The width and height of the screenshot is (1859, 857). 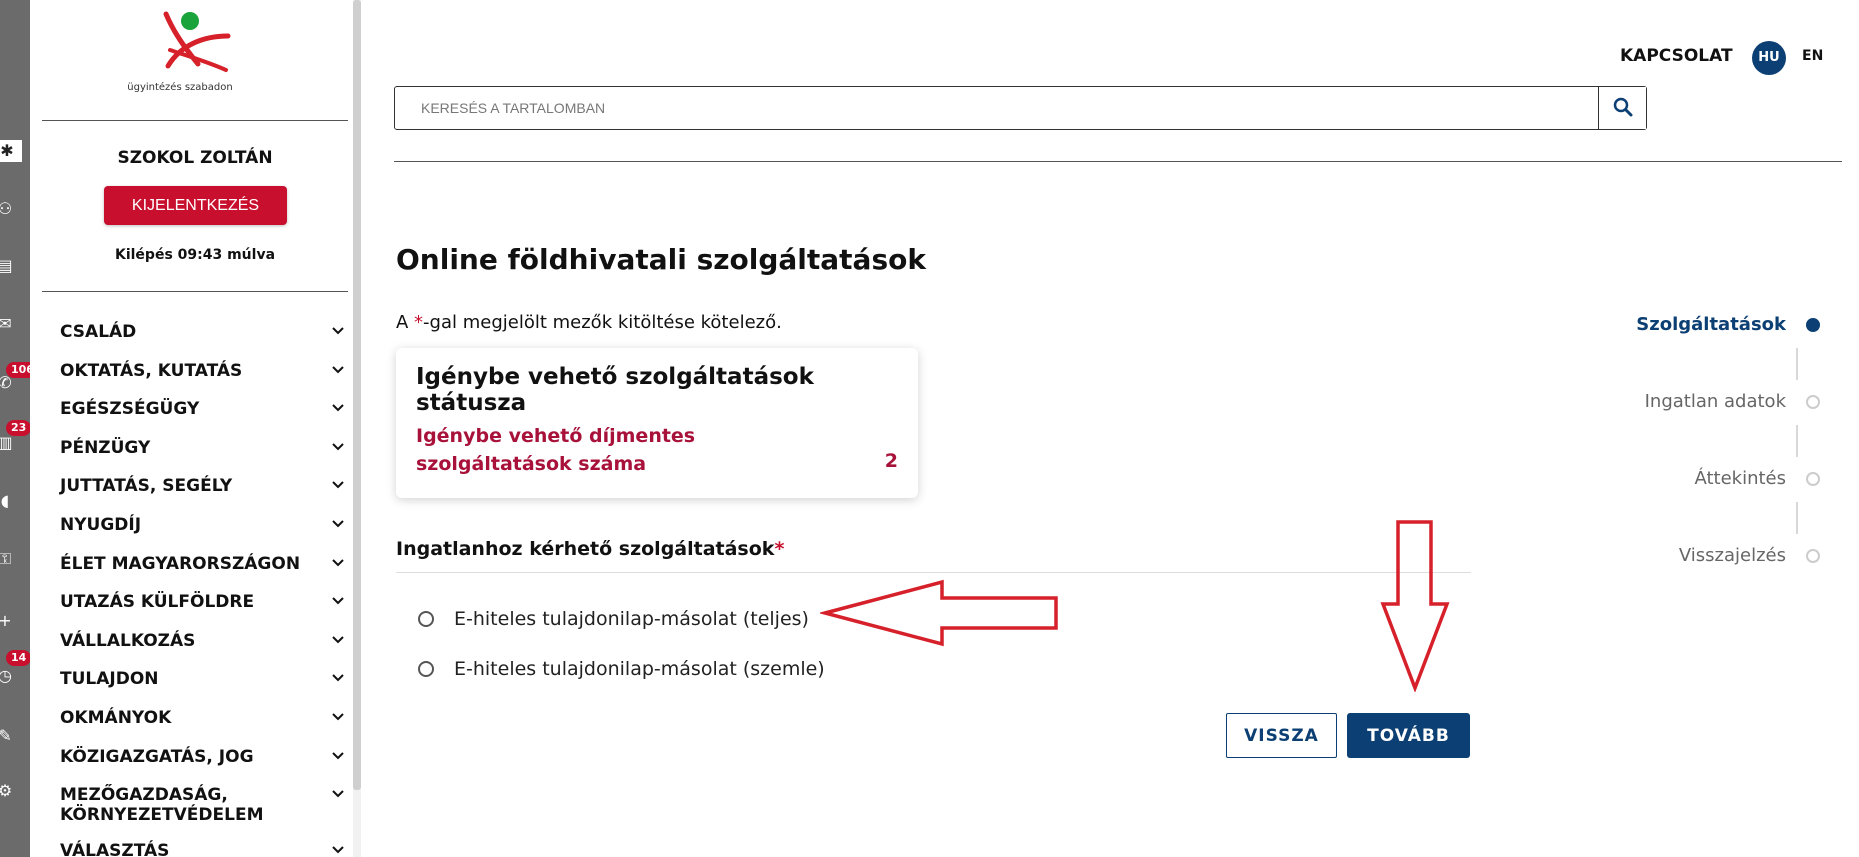 I want to click on search-button, so click(x=1622, y=108).